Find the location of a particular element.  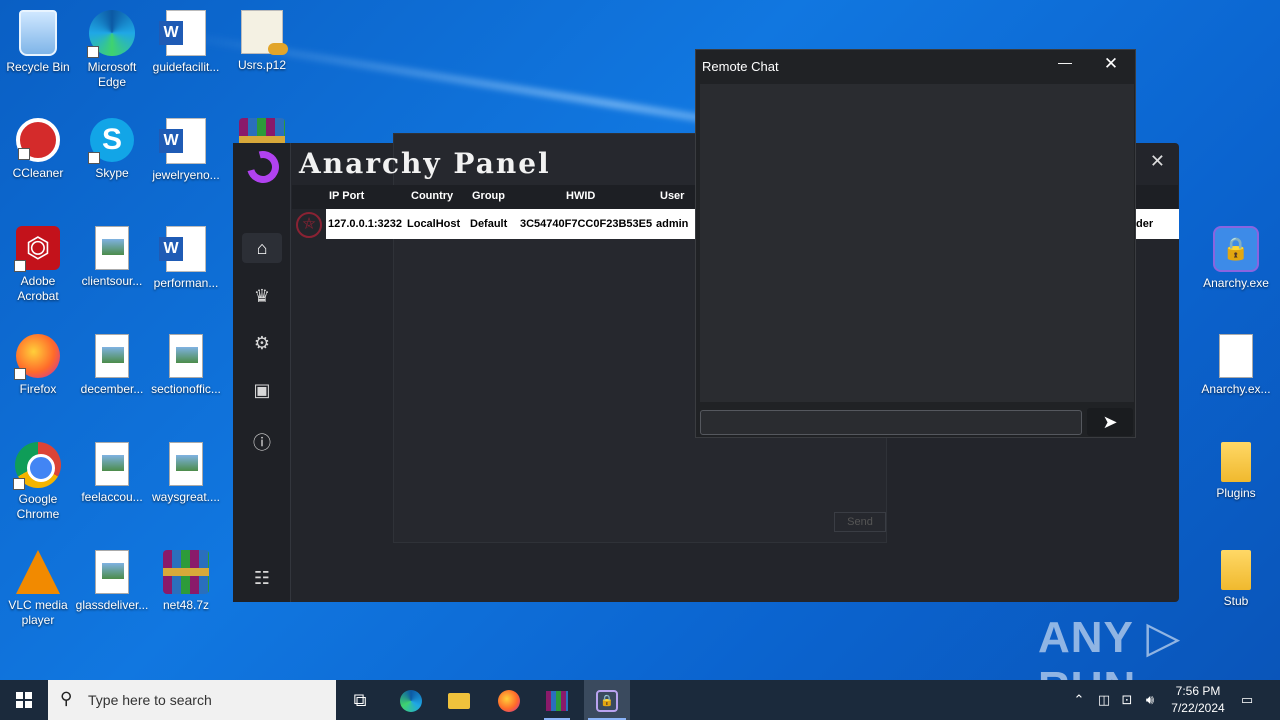

desktop-icon-stub: Stub is located at coordinates (1236, 576).